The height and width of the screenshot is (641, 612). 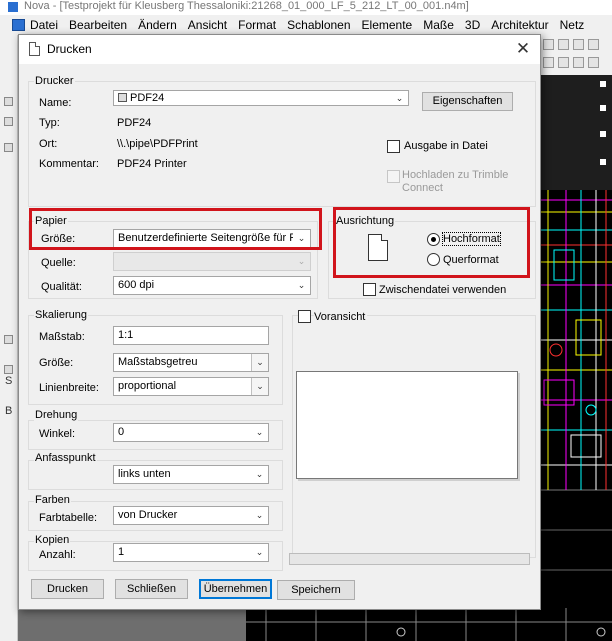 What do you see at coordinates (52, 500) in the screenshot?
I see `colors-group-label: Farben` at bounding box center [52, 500].